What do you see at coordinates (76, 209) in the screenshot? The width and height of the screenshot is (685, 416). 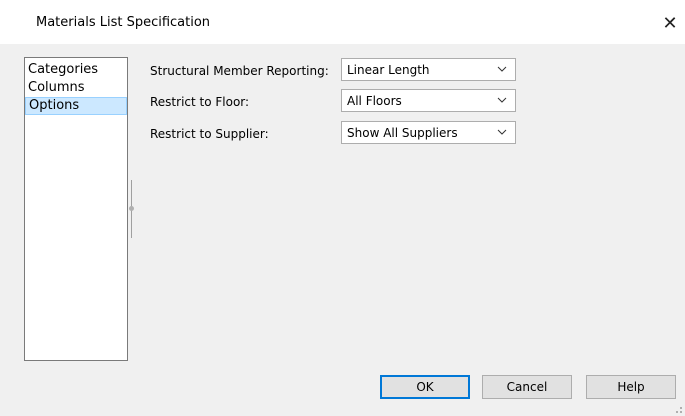 I see `category-list: Categories Columns Options` at bounding box center [76, 209].